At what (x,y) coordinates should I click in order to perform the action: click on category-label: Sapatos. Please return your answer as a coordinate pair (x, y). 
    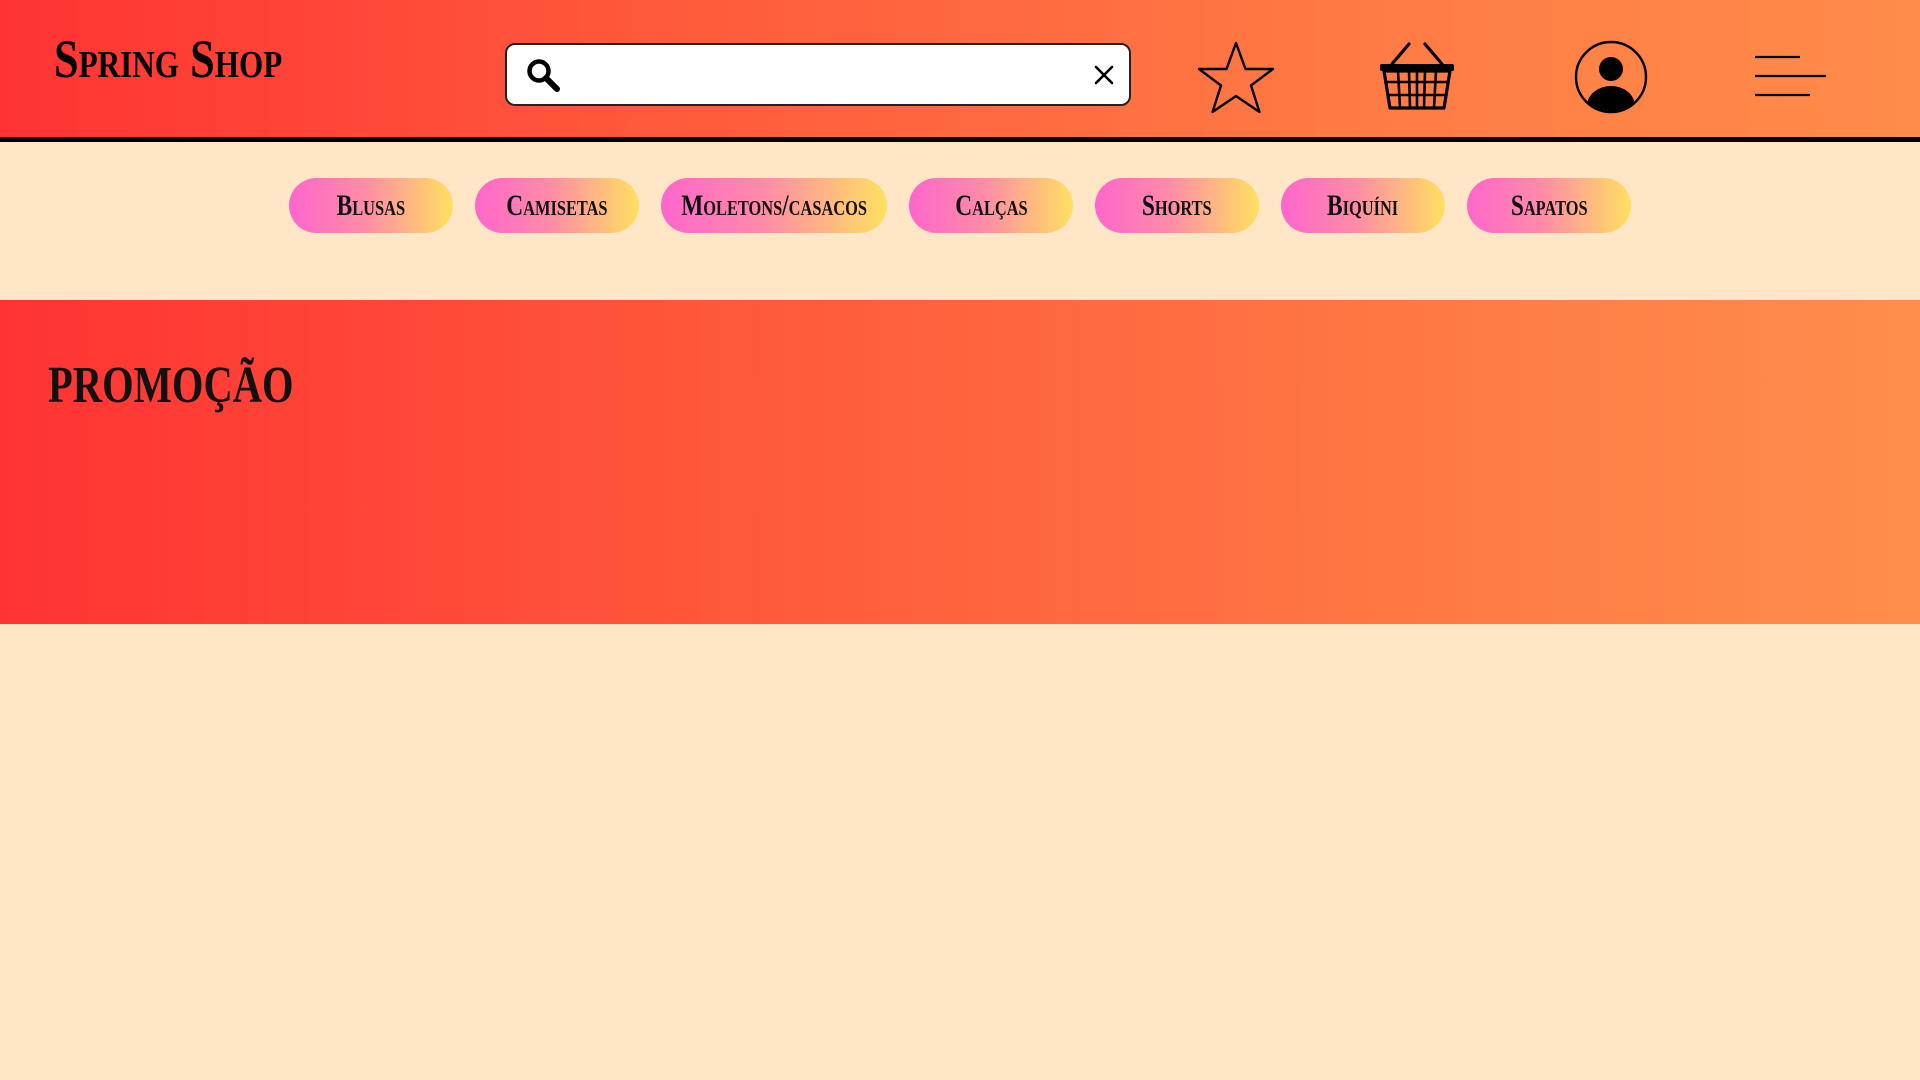
    Looking at the image, I should click on (1549, 205).